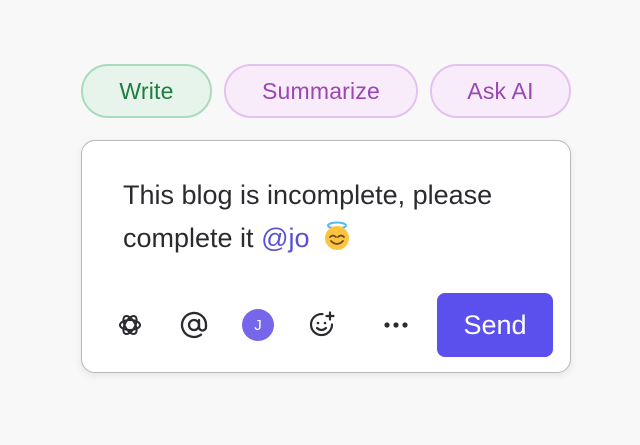 This screenshot has height=445, width=640. What do you see at coordinates (322, 325) in the screenshot?
I see `add-emoji-icon` at bounding box center [322, 325].